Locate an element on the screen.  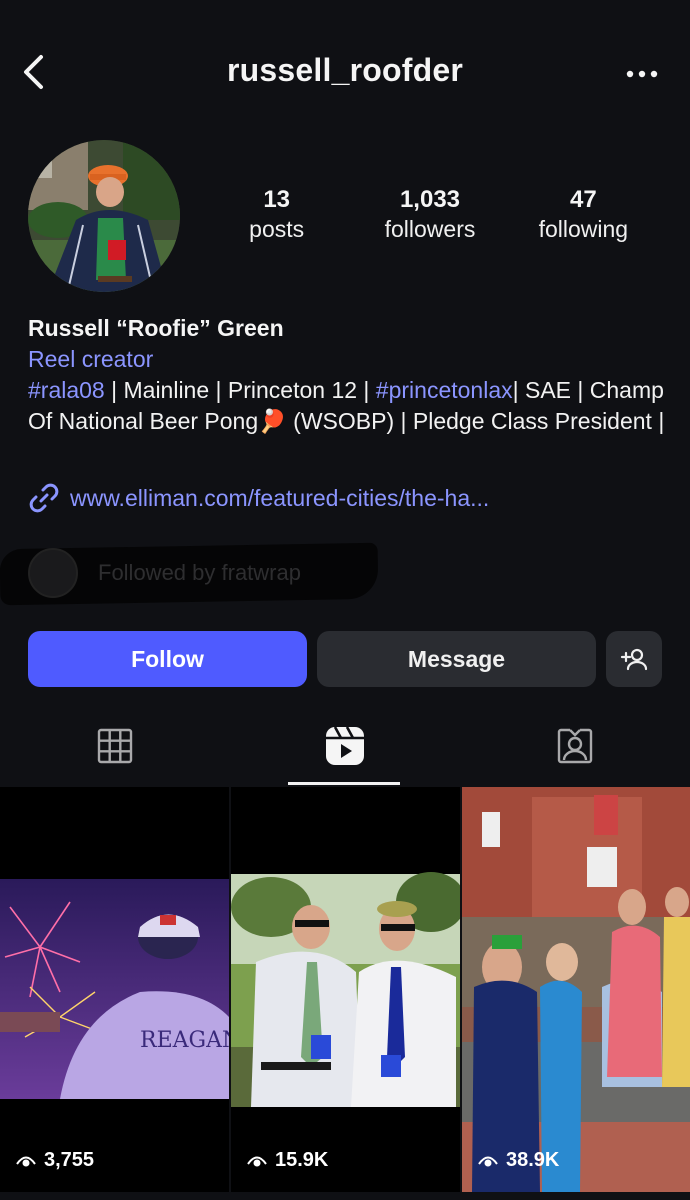
bio-segment: | Mainline | Princeton 12 | is located at coordinates (240, 390).